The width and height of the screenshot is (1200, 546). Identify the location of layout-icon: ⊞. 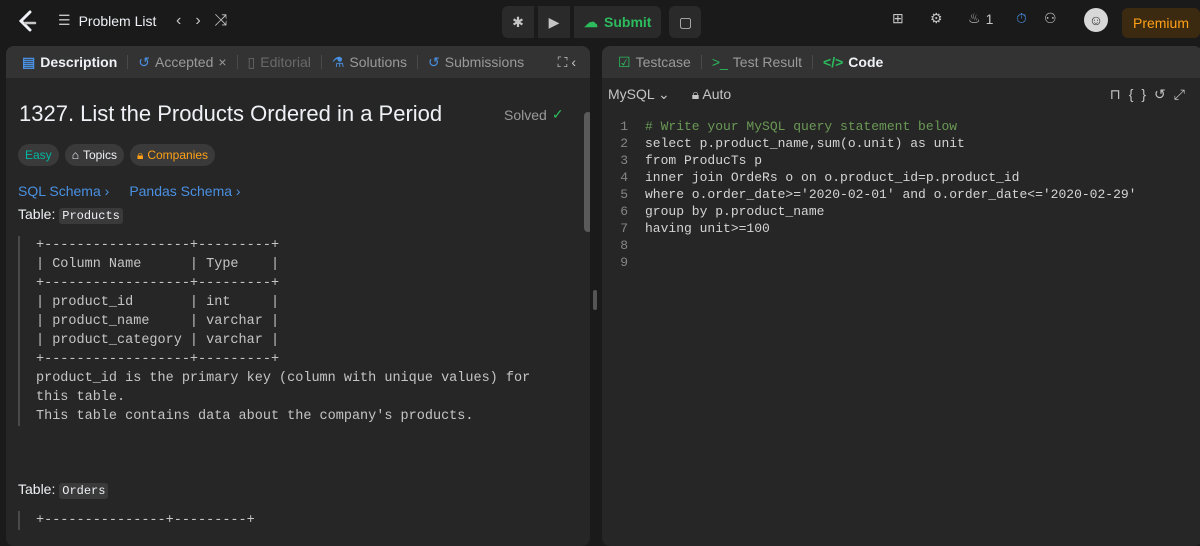
(898, 18).